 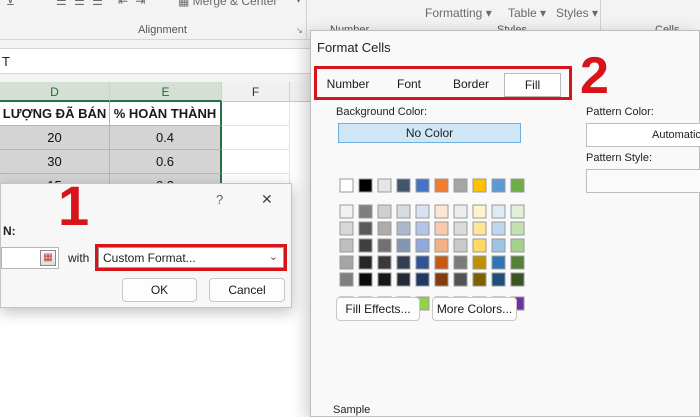 What do you see at coordinates (227, 4) in the screenshot?
I see `merge-center-button: ▦ Merge & Center` at bounding box center [227, 4].